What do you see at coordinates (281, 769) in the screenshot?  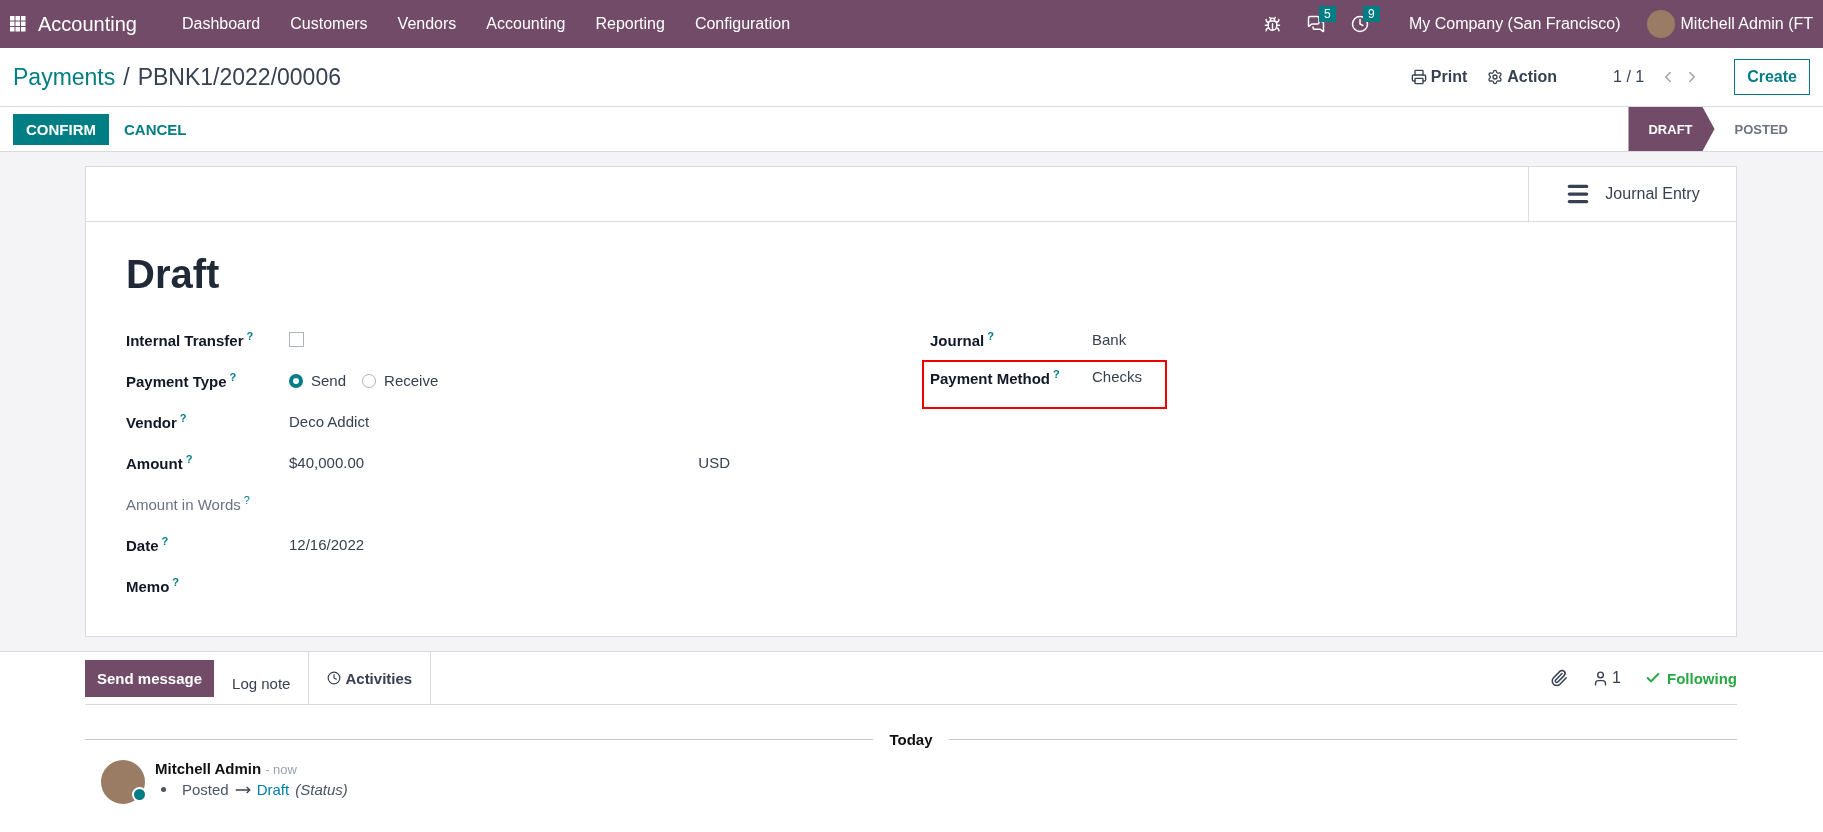 I see `message-time: - now` at bounding box center [281, 769].